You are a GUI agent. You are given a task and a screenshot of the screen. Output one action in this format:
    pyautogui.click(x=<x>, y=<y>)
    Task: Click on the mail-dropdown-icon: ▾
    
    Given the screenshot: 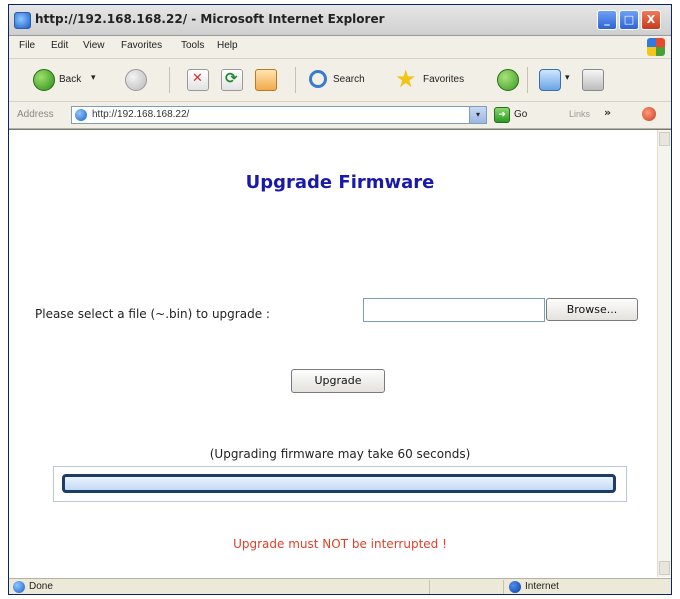 What is the action you would take?
    pyautogui.click(x=567, y=78)
    